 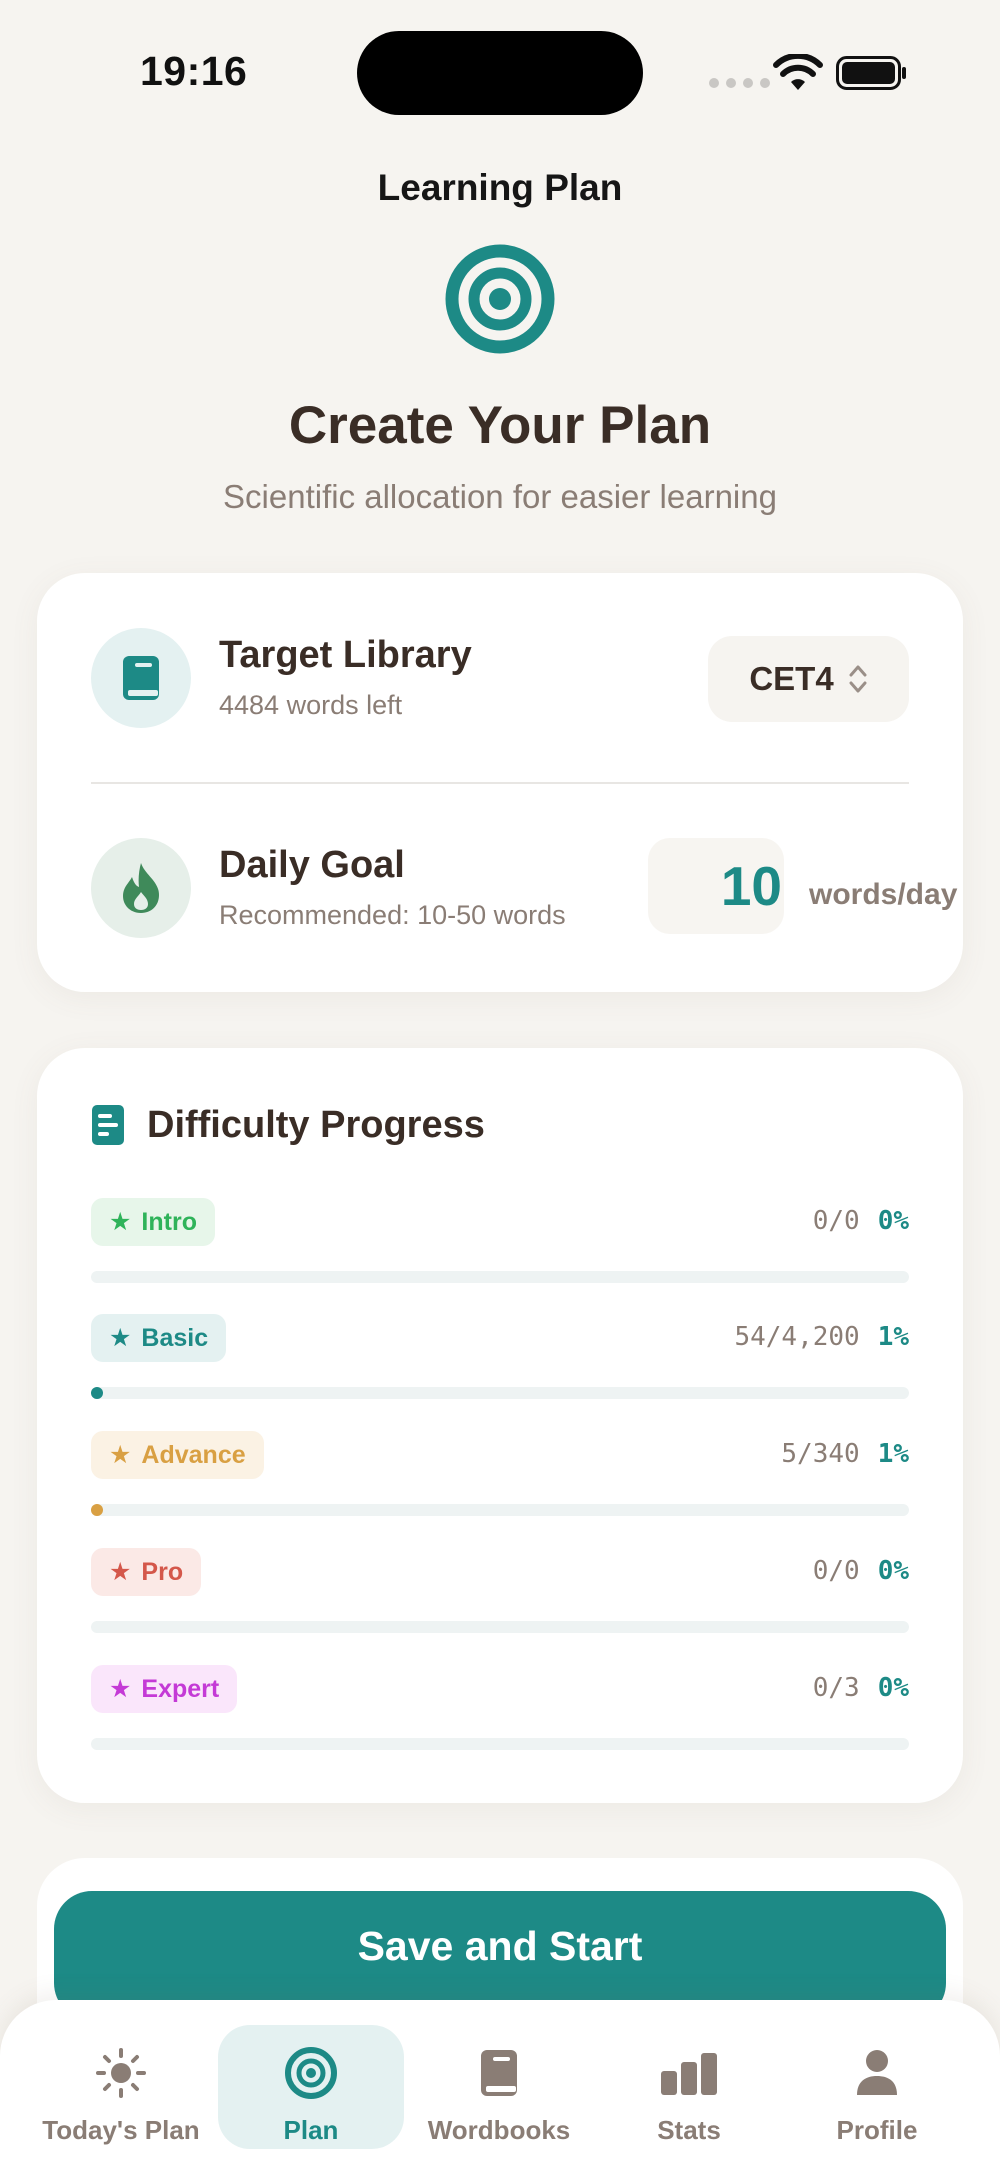 I want to click on difficulty-header: Difficulty Progress, so click(x=288, y=1125).